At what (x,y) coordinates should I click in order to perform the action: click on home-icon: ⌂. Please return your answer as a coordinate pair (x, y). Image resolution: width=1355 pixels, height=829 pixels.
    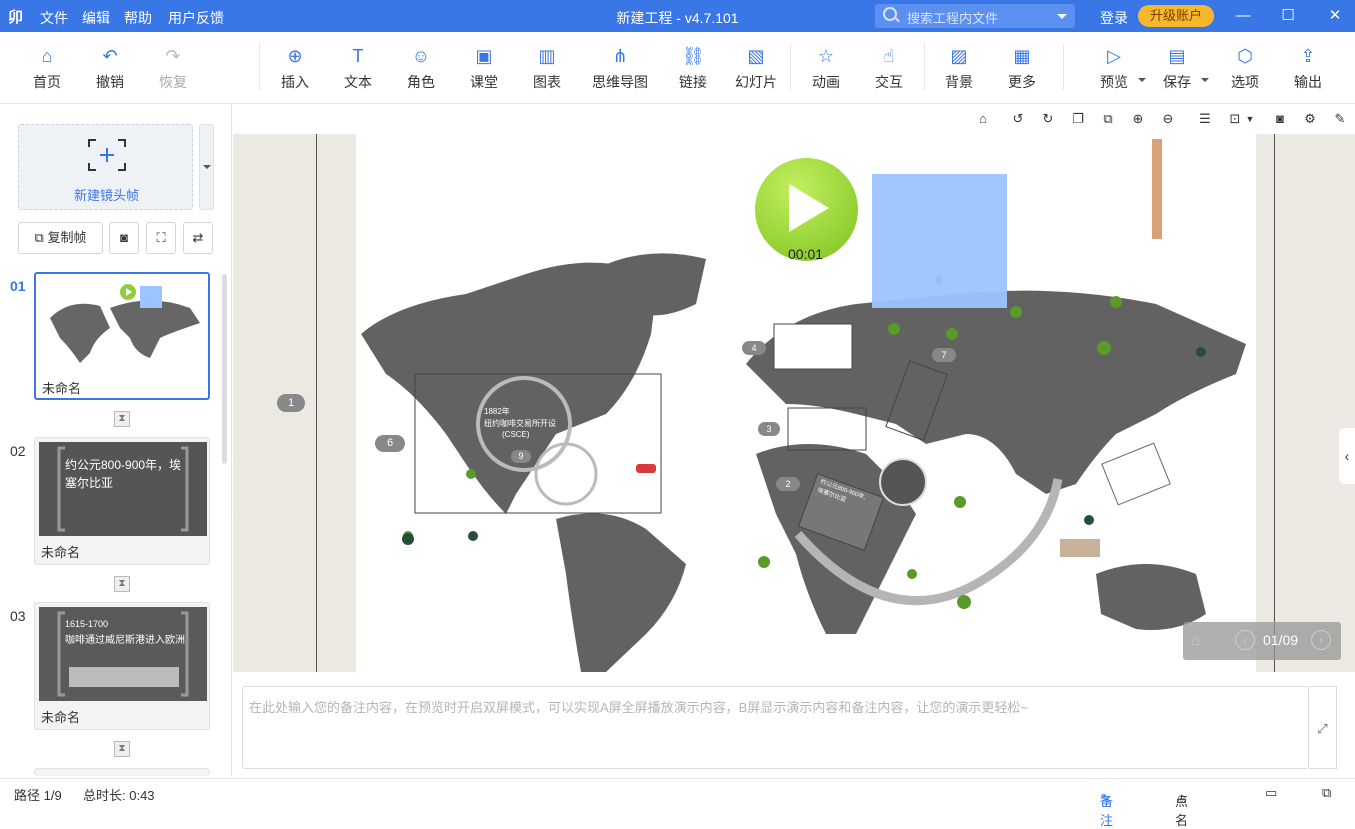
    Looking at the image, I should click on (1195, 640).